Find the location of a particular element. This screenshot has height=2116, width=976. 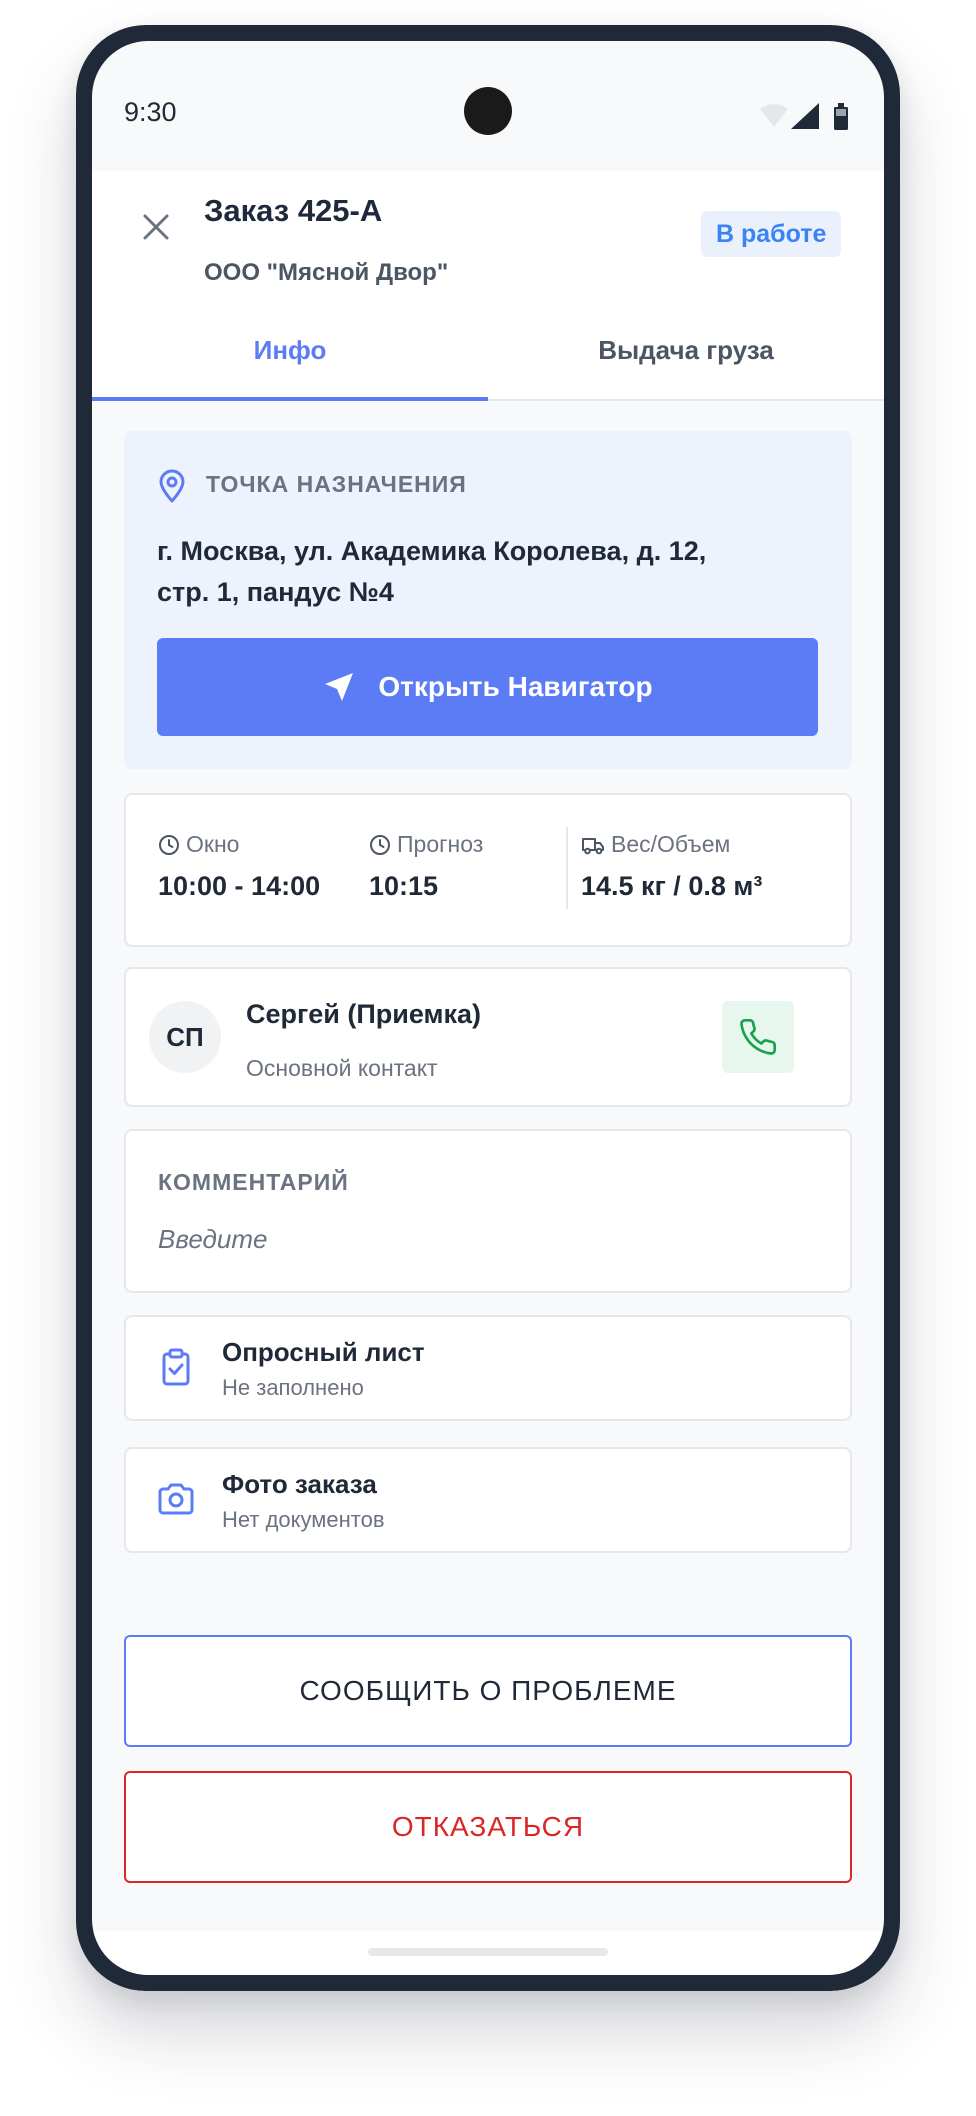

wifi-icon is located at coordinates (774, 115).